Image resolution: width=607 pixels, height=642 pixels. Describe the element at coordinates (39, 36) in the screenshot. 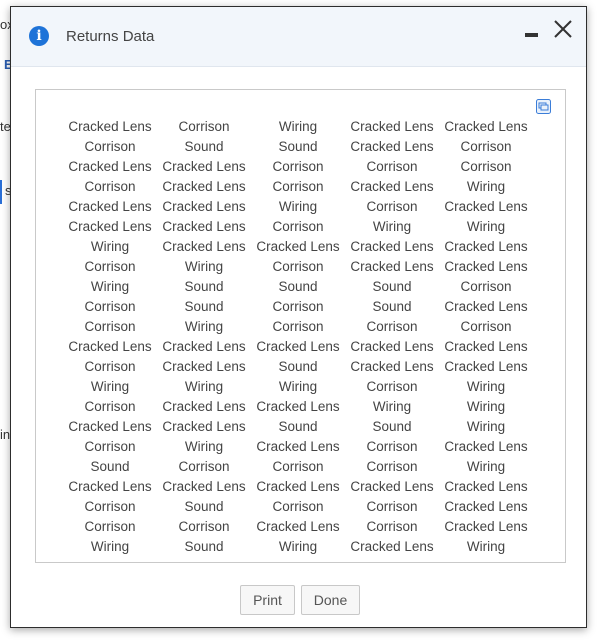

I see `info-icon: i` at that location.